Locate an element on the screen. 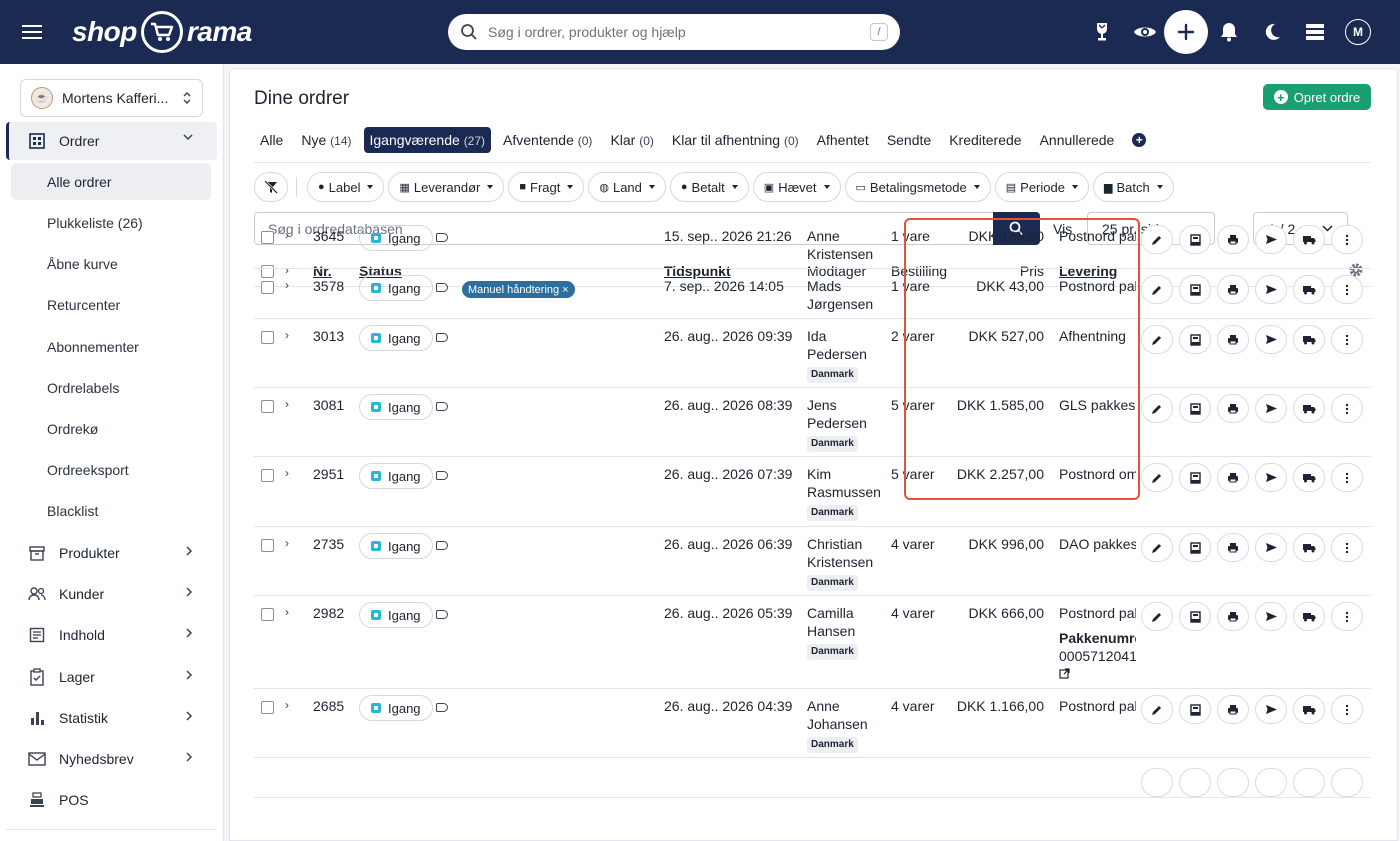 The height and width of the screenshot is (841, 1400). order-number: 2735 is located at coordinates (328, 544).